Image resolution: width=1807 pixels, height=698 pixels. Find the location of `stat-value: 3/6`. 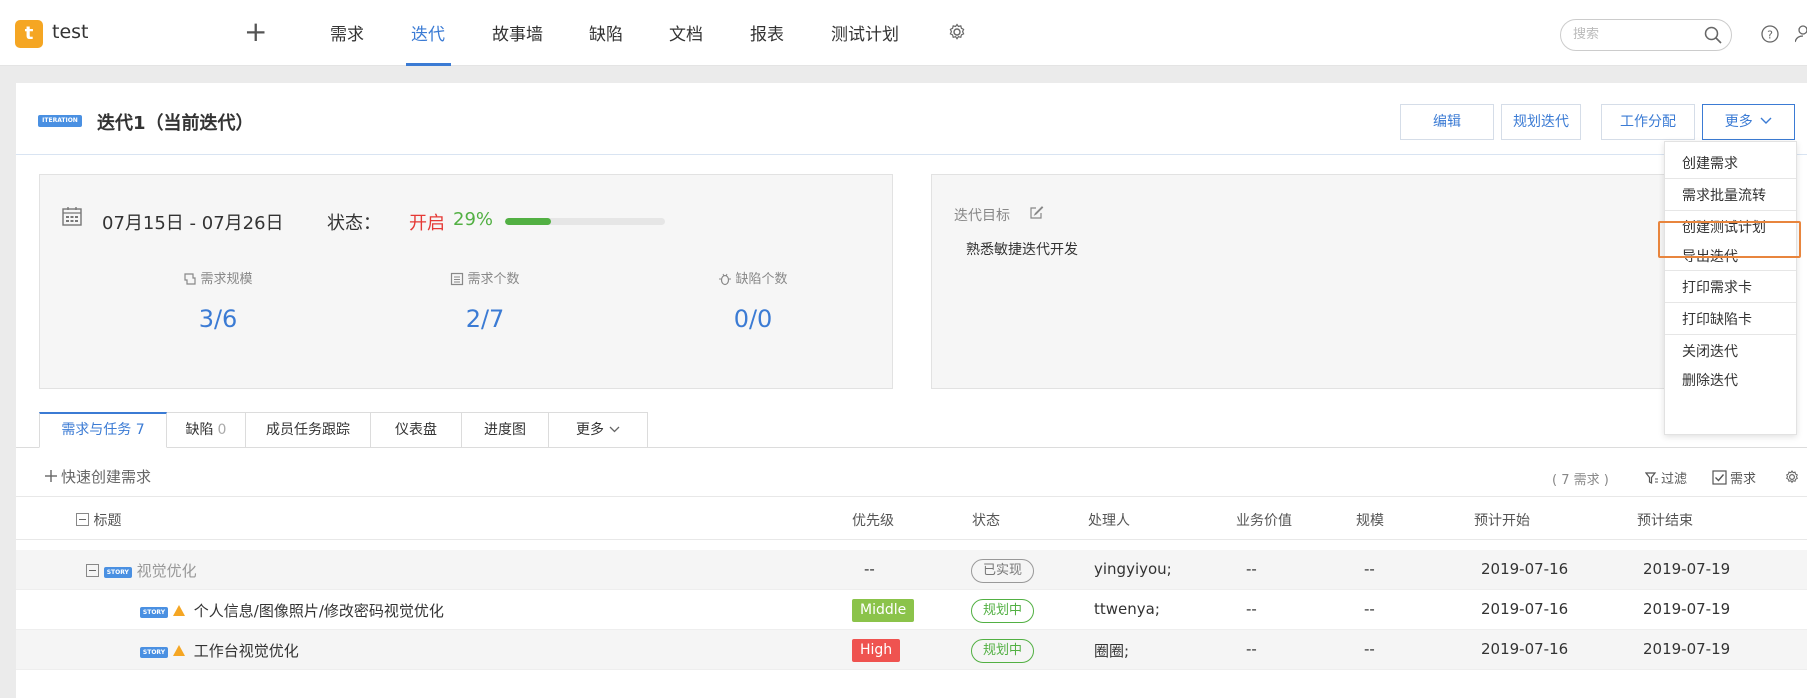

stat-value: 3/6 is located at coordinates (218, 319).